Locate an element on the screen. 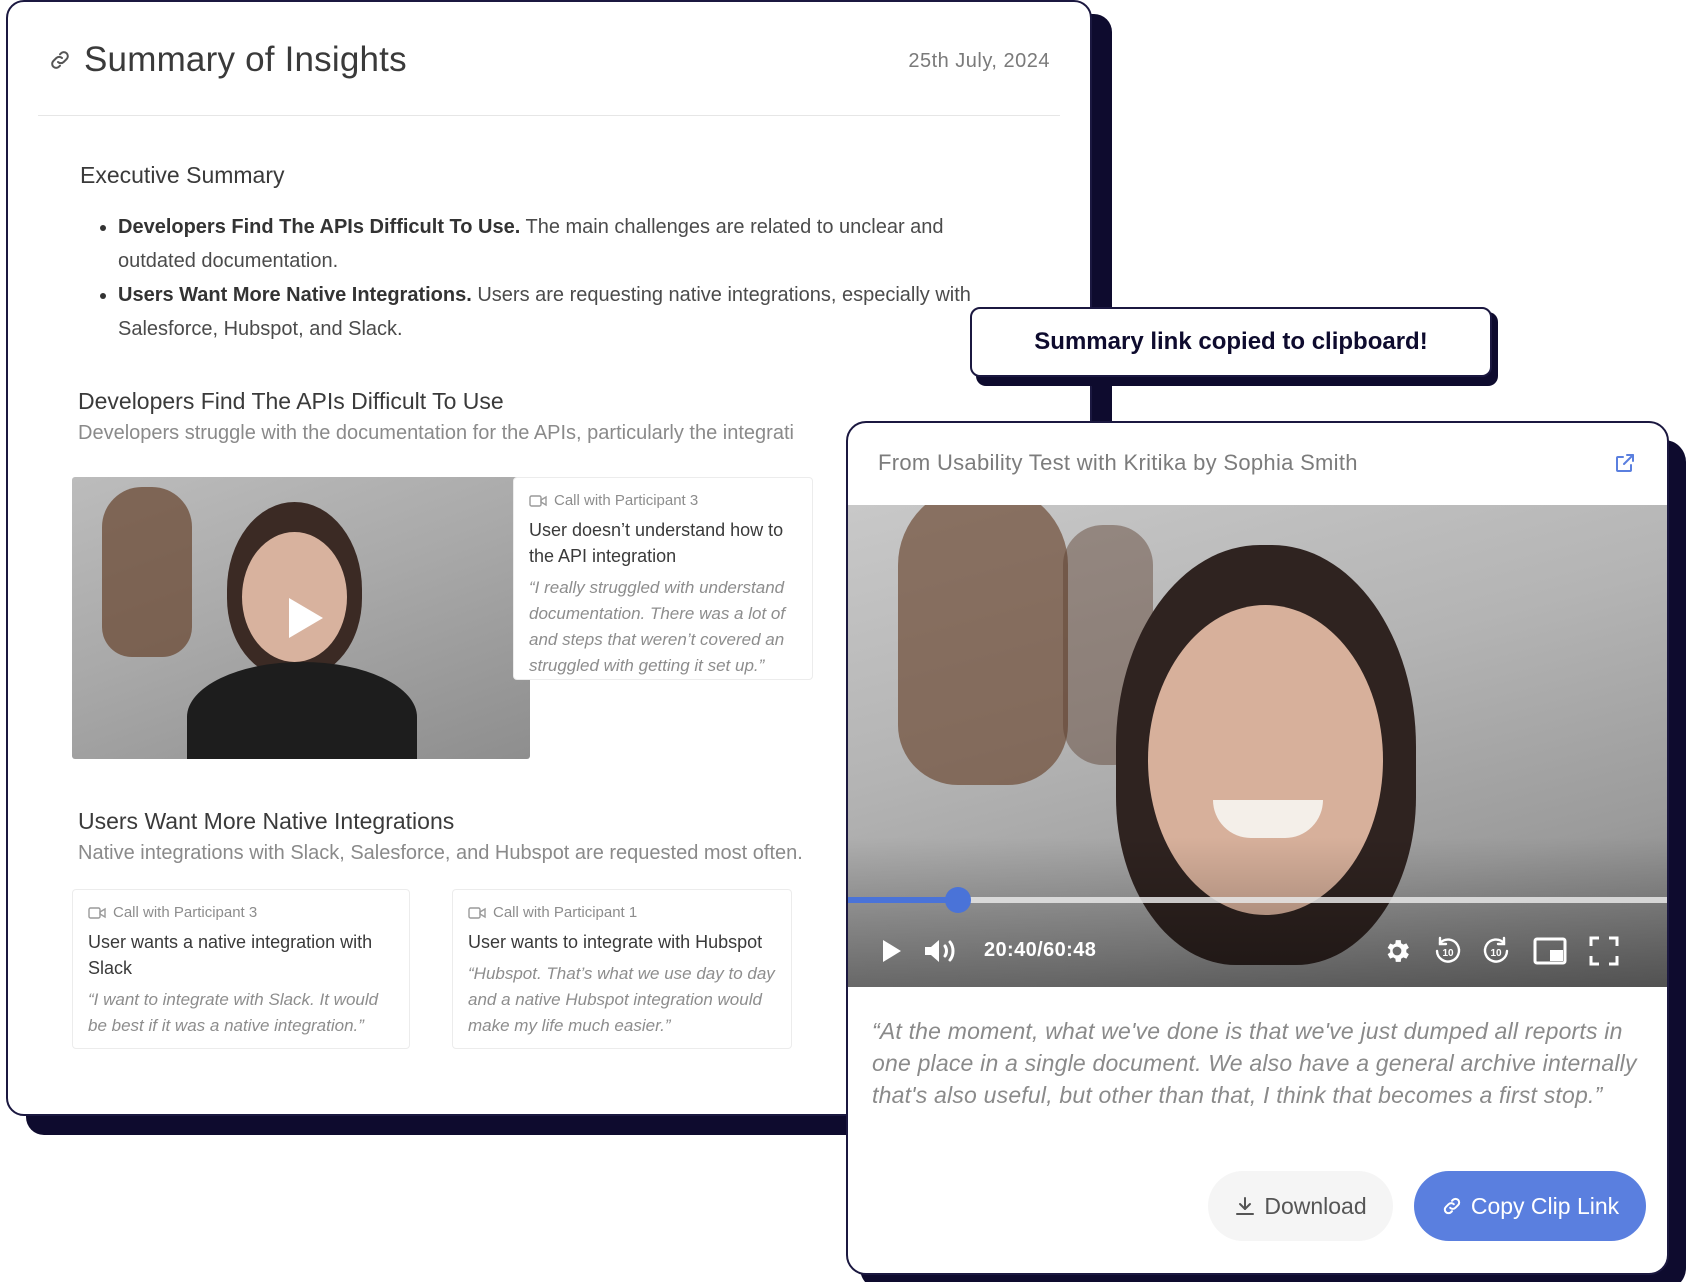  clip-title: User wants to integrate with Hubspot is located at coordinates (615, 942).